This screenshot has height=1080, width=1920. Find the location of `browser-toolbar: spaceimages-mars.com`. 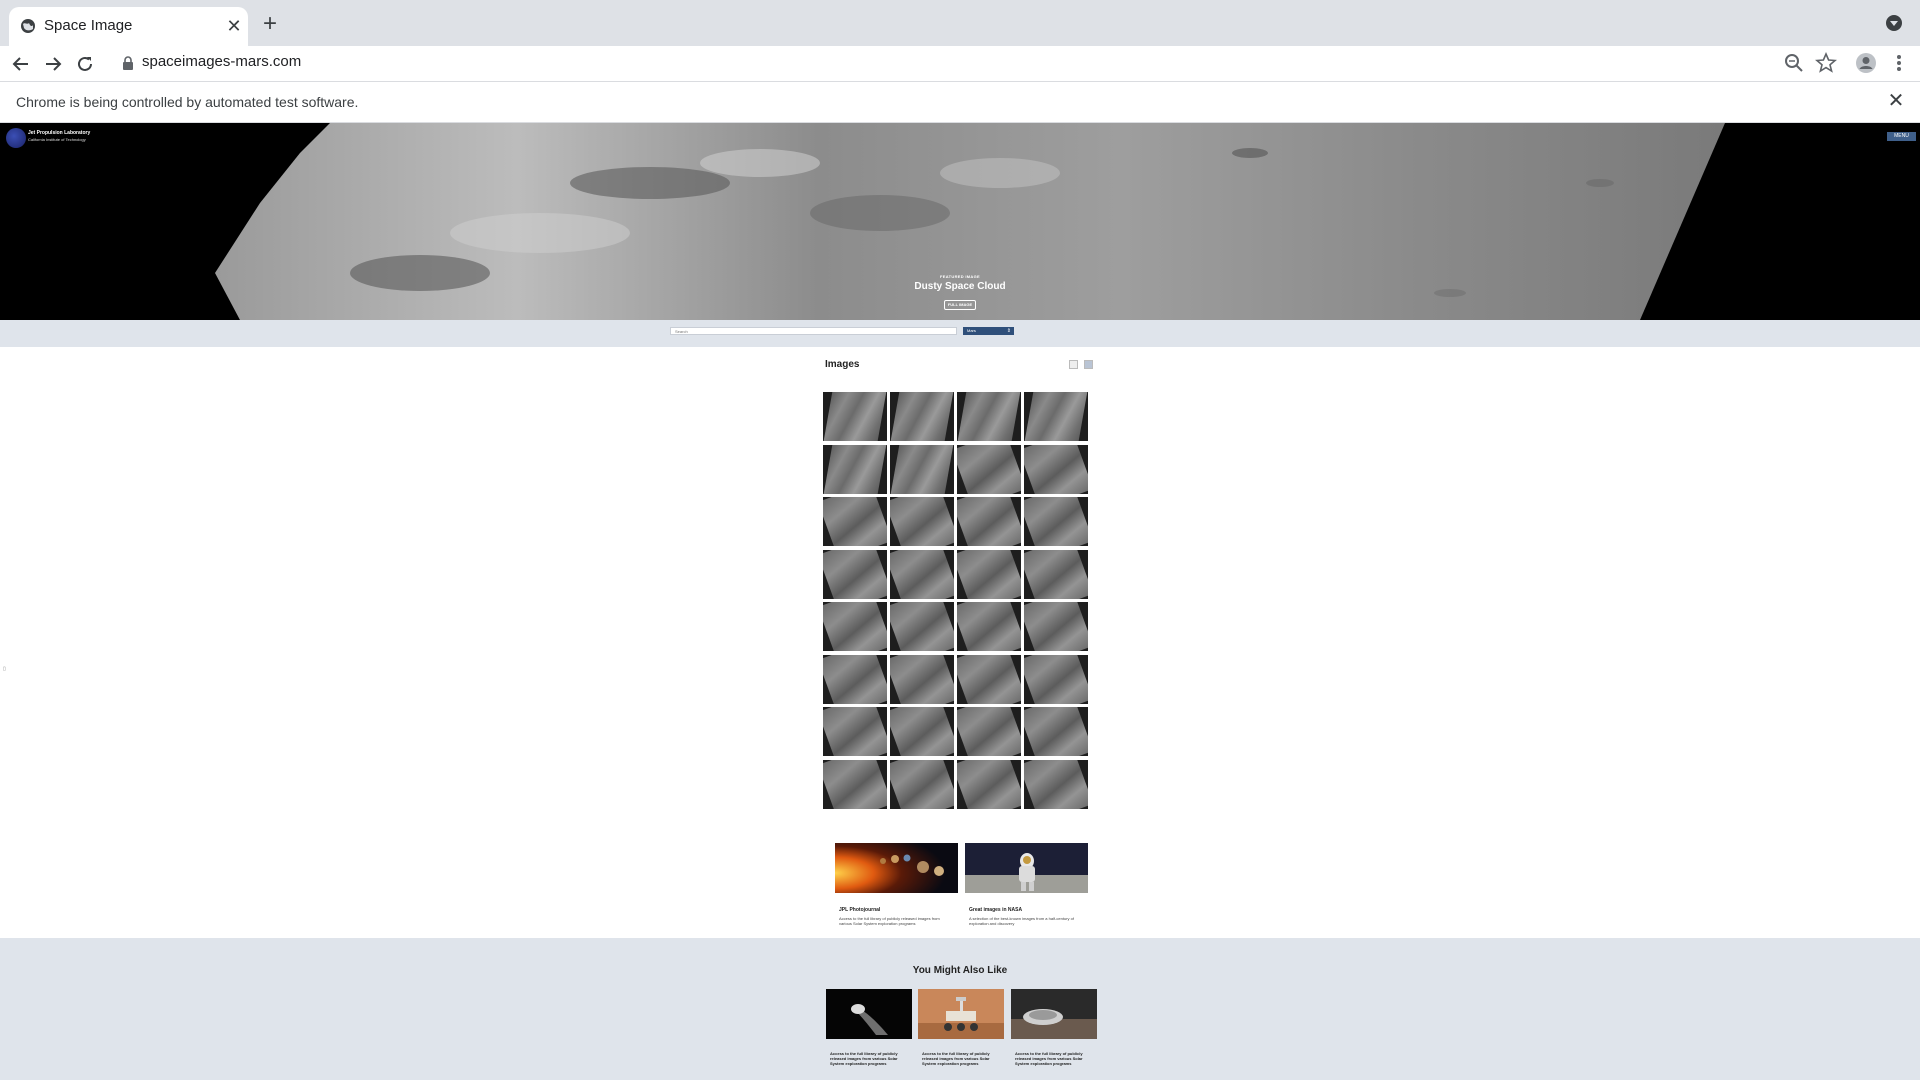

browser-toolbar: spaceimages-mars.com is located at coordinates (960, 63).